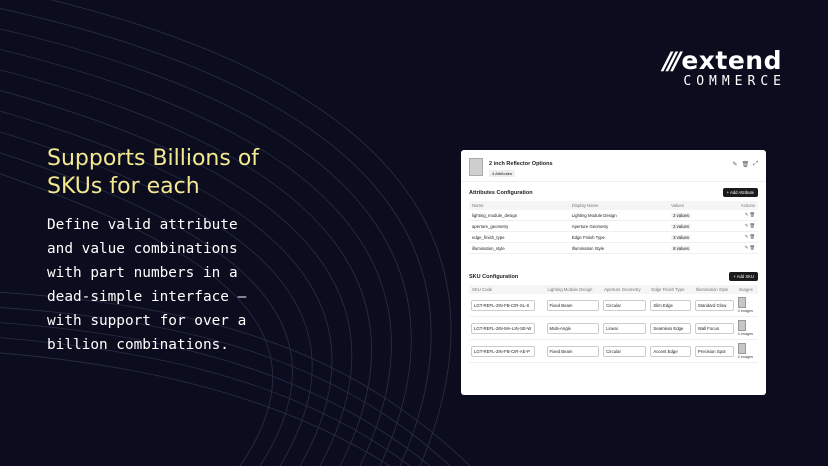  I want to click on attr-display: Illumination Style, so click(618, 248).